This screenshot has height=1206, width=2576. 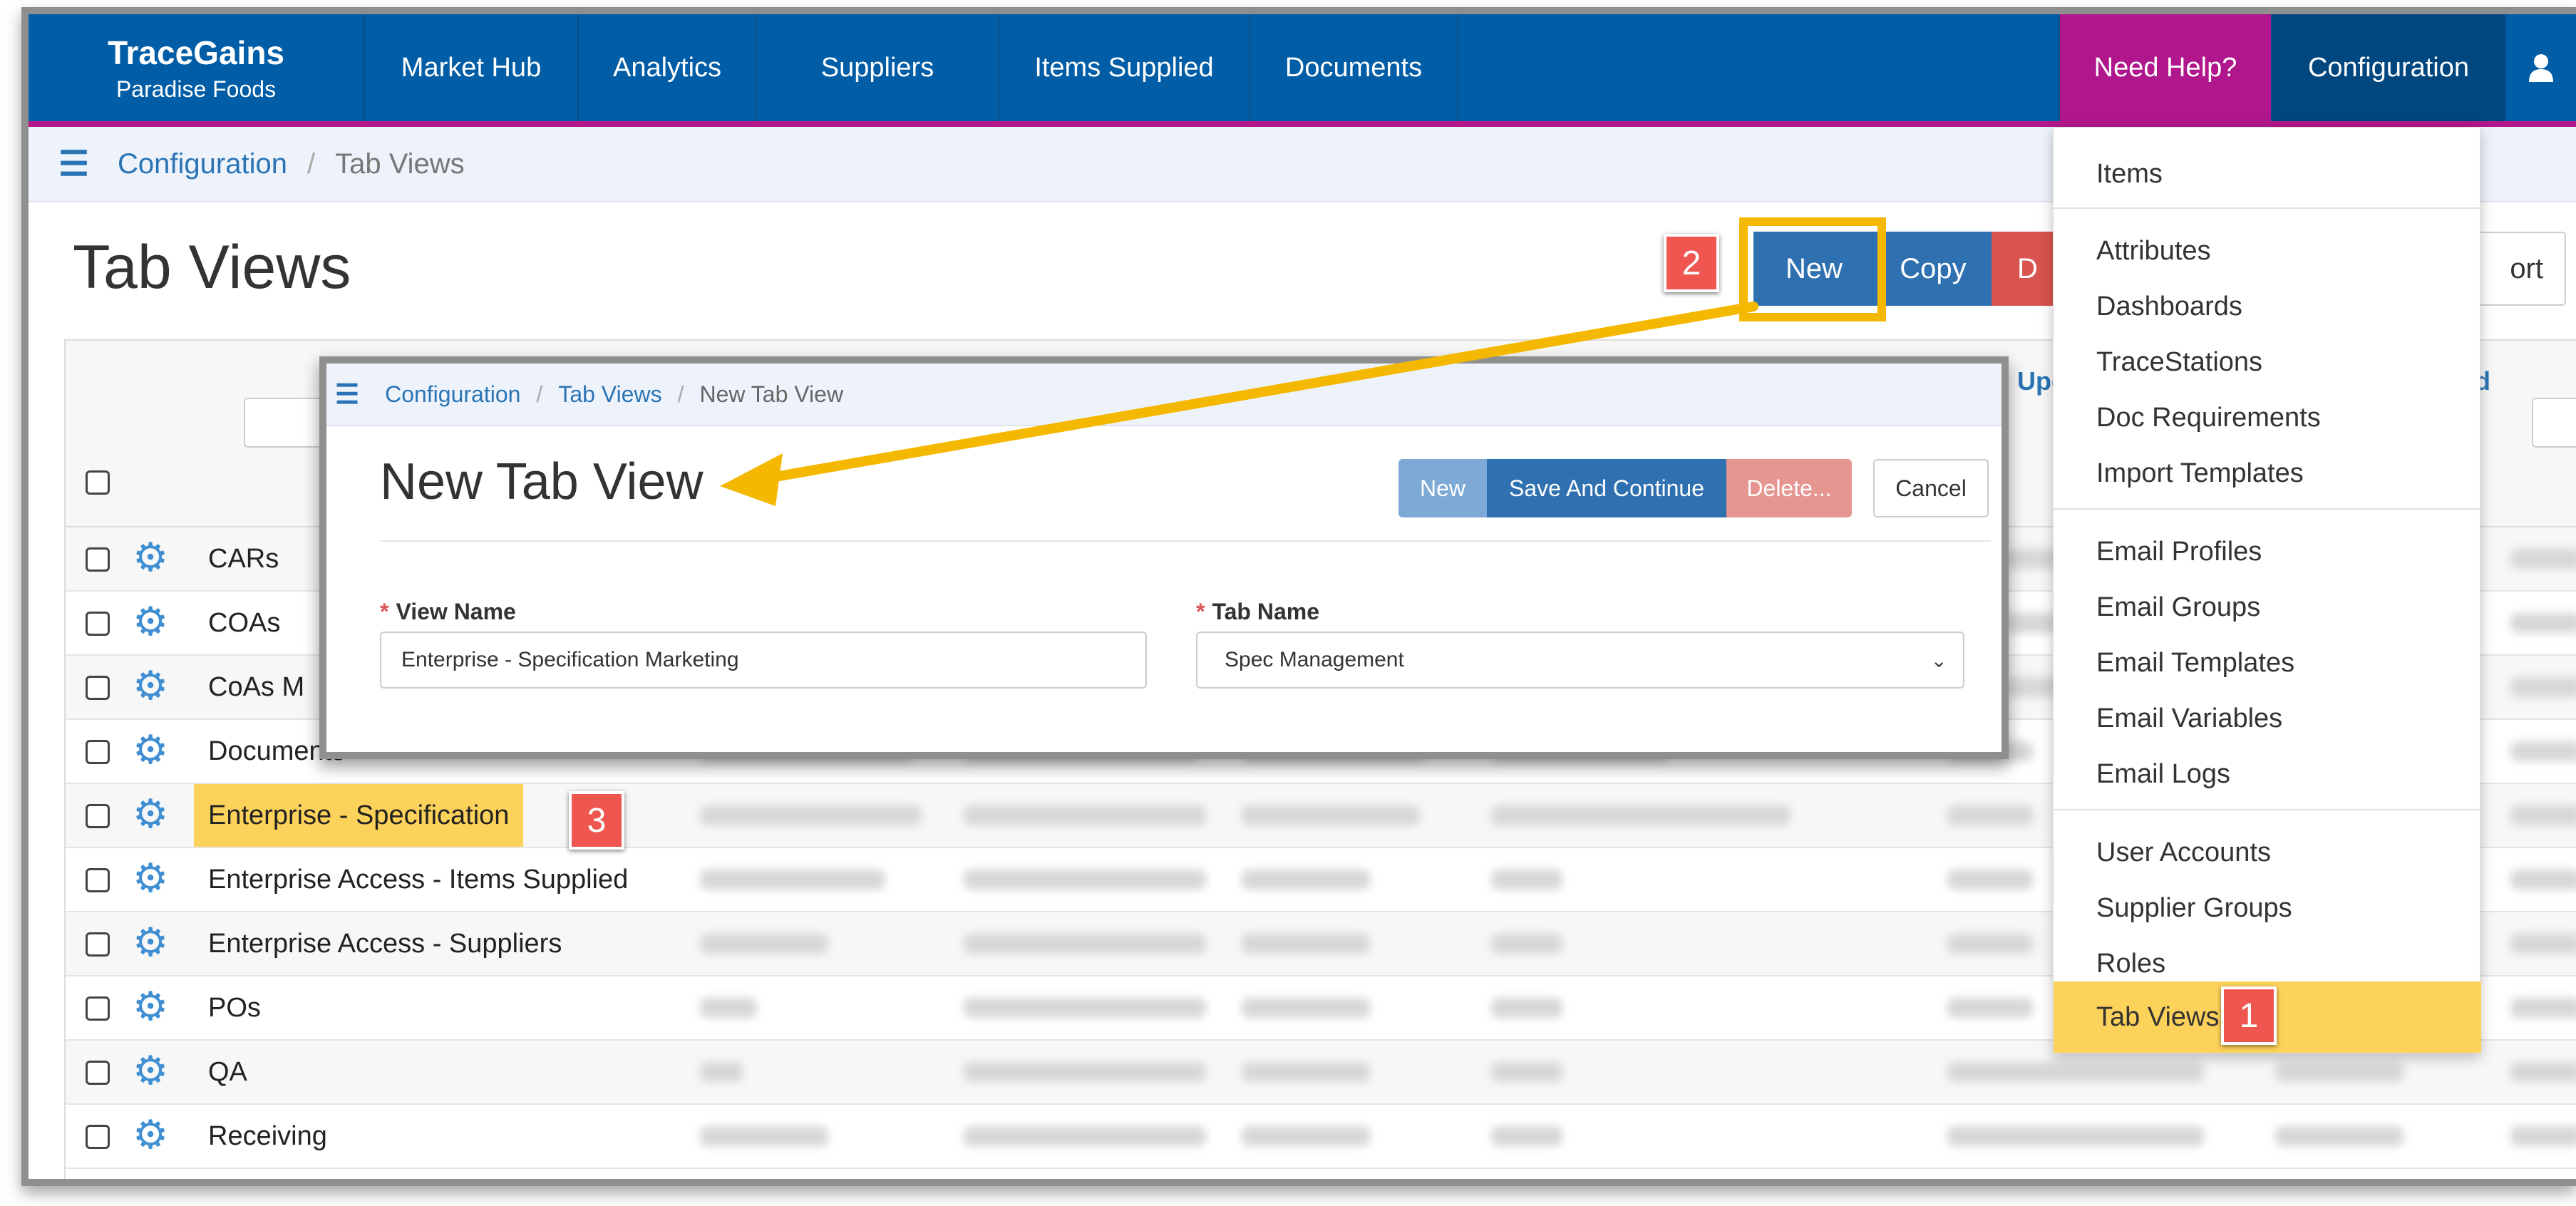 I want to click on brand-logo: TraceGains Paradise Foods, so click(x=196, y=67).